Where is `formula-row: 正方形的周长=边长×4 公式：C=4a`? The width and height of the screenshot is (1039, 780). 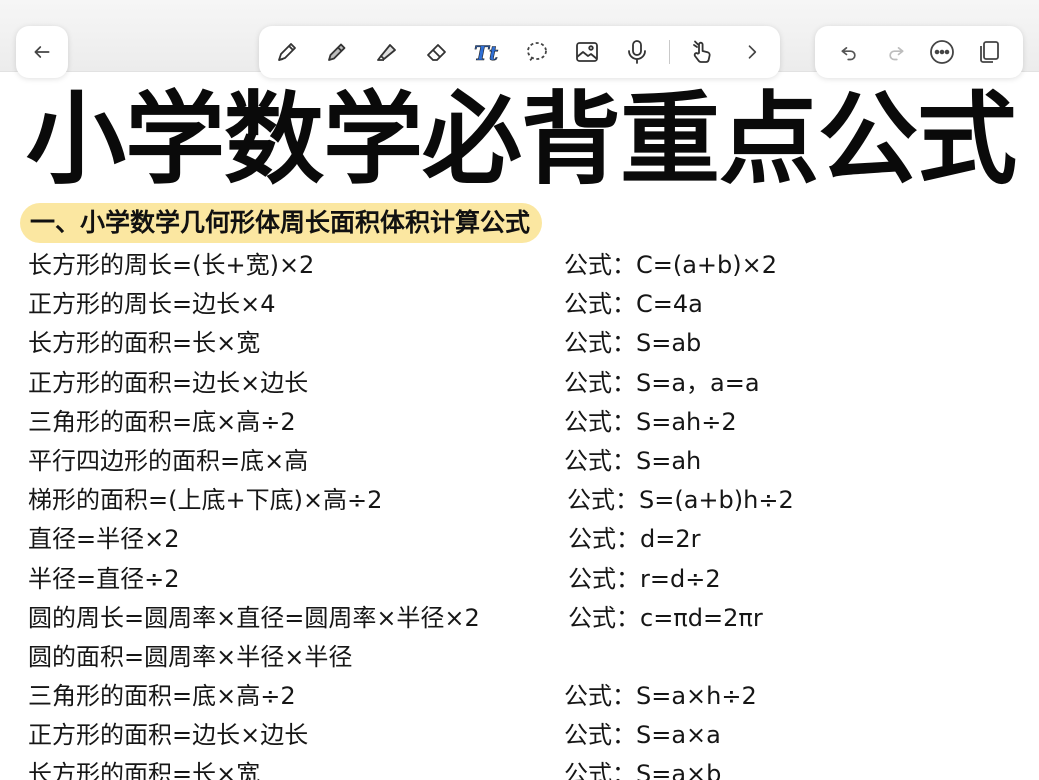 formula-row: 正方形的周长=边长×4 公式：C=4a is located at coordinates (519, 304).